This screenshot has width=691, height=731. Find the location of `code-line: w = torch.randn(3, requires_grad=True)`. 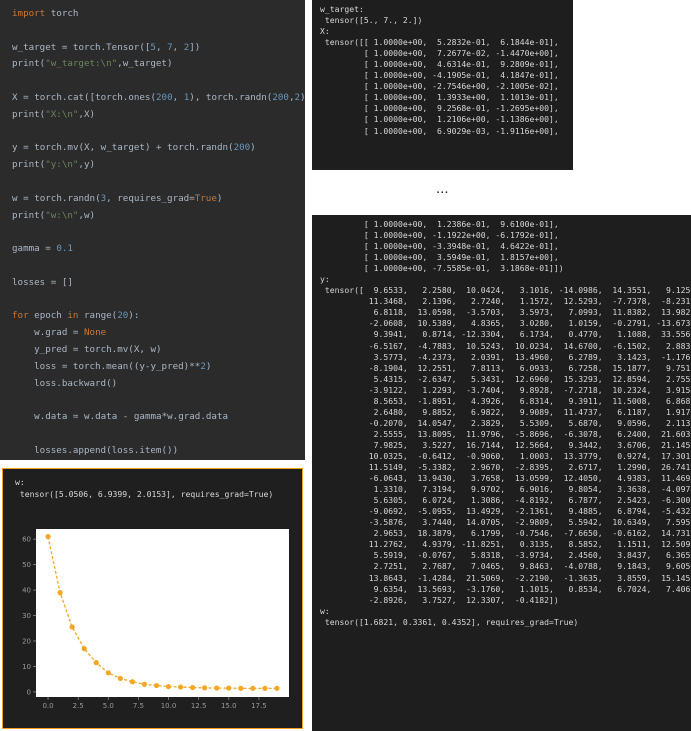

code-line: w = torch.randn(3, requires_grad=True) is located at coordinates (117, 198).